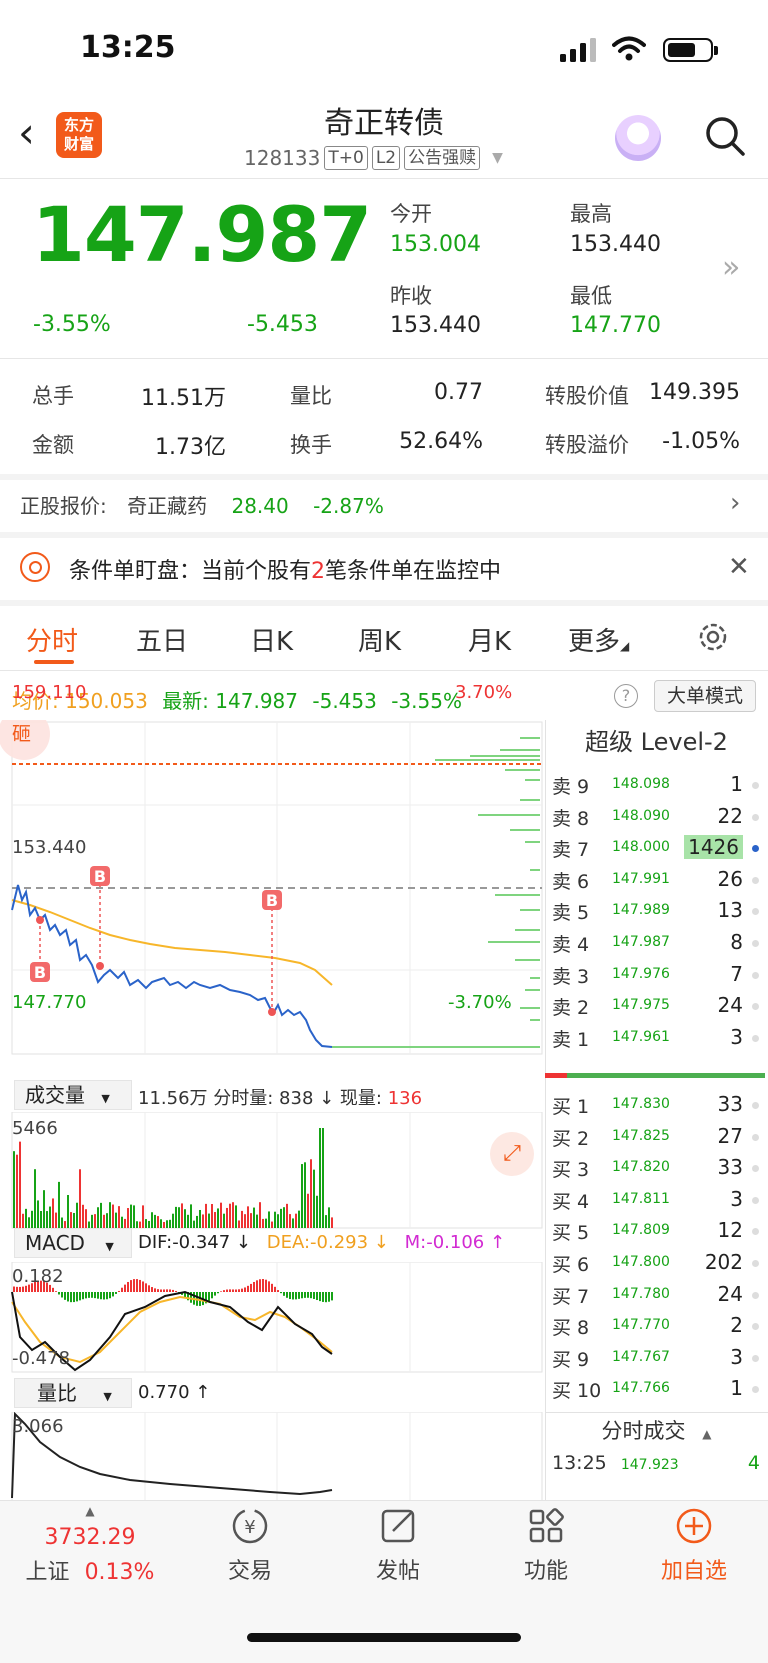 Image resolution: width=768 pixels, height=1663 pixels. What do you see at coordinates (162, 639) in the screenshot?
I see `tab-five-day: 五日` at bounding box center [162, 639].